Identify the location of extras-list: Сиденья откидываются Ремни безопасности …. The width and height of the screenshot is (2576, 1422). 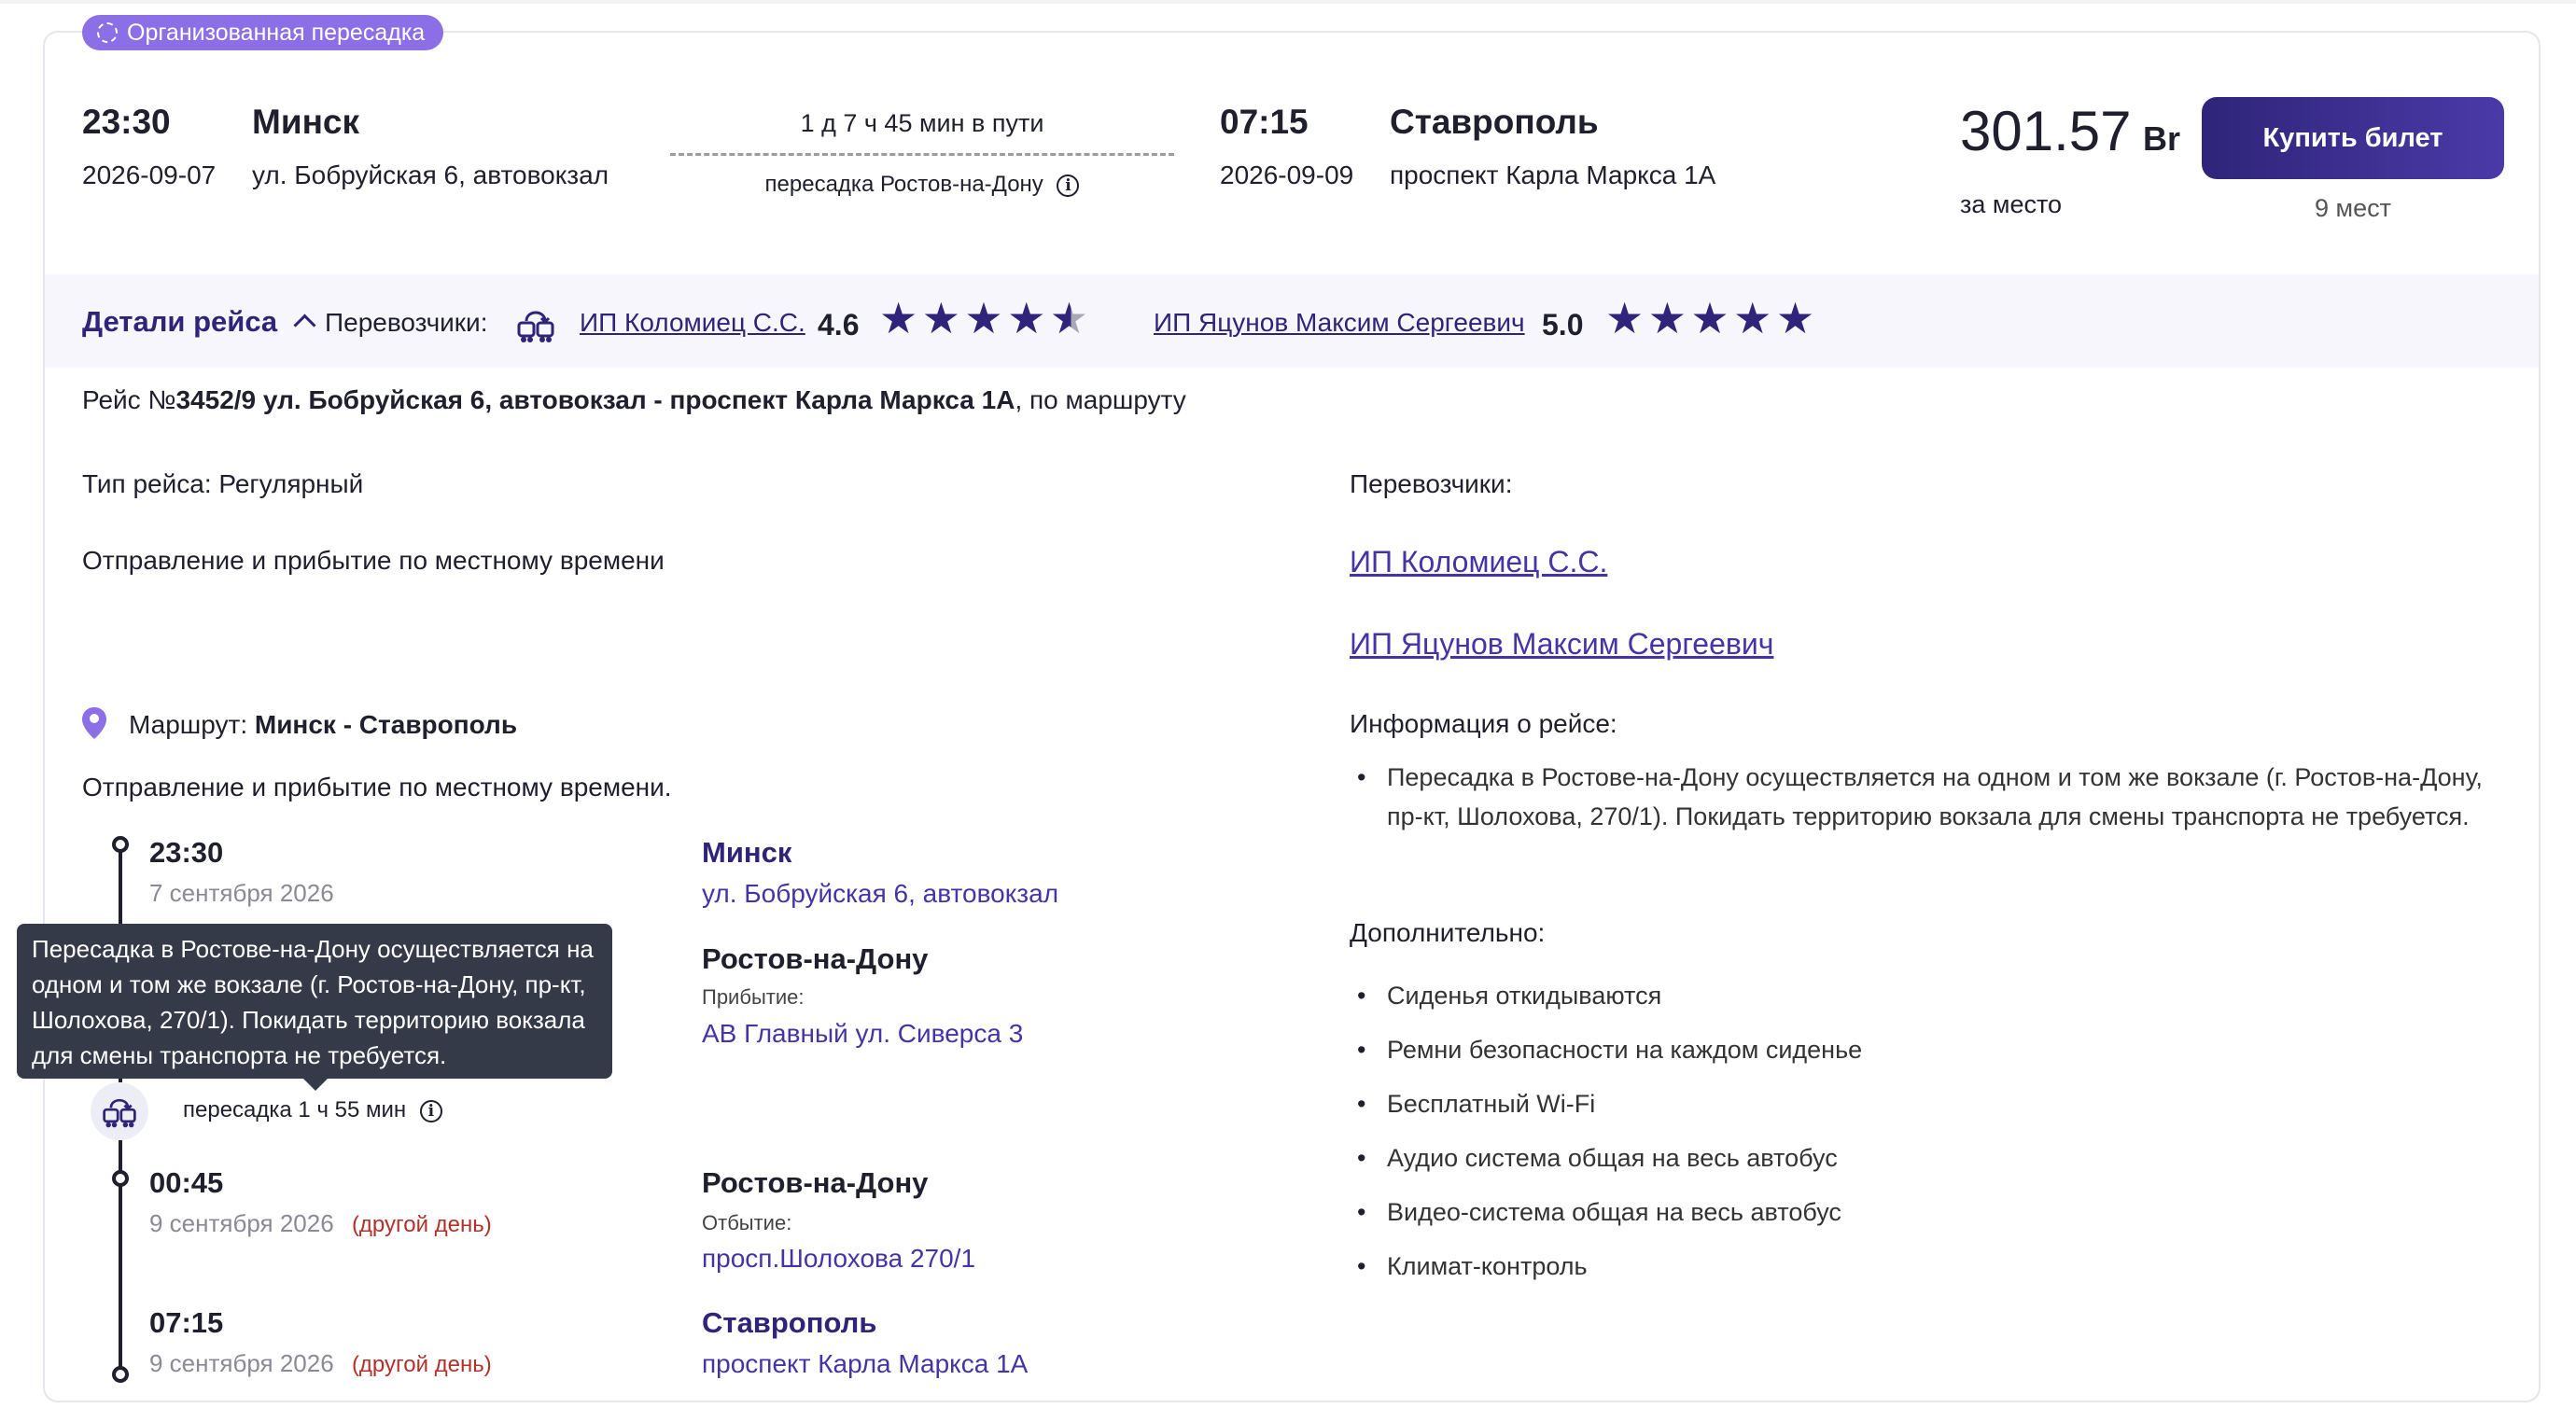
(1606, 1131).